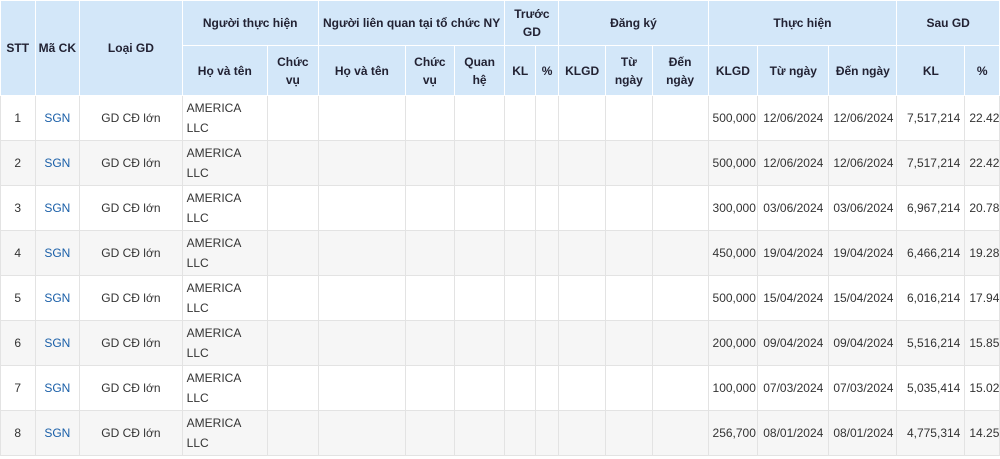 The image size is (1000, 459). Describe the element at coordinates (18, 48) in the screenshot. I see `col-stt: STT` at that location.